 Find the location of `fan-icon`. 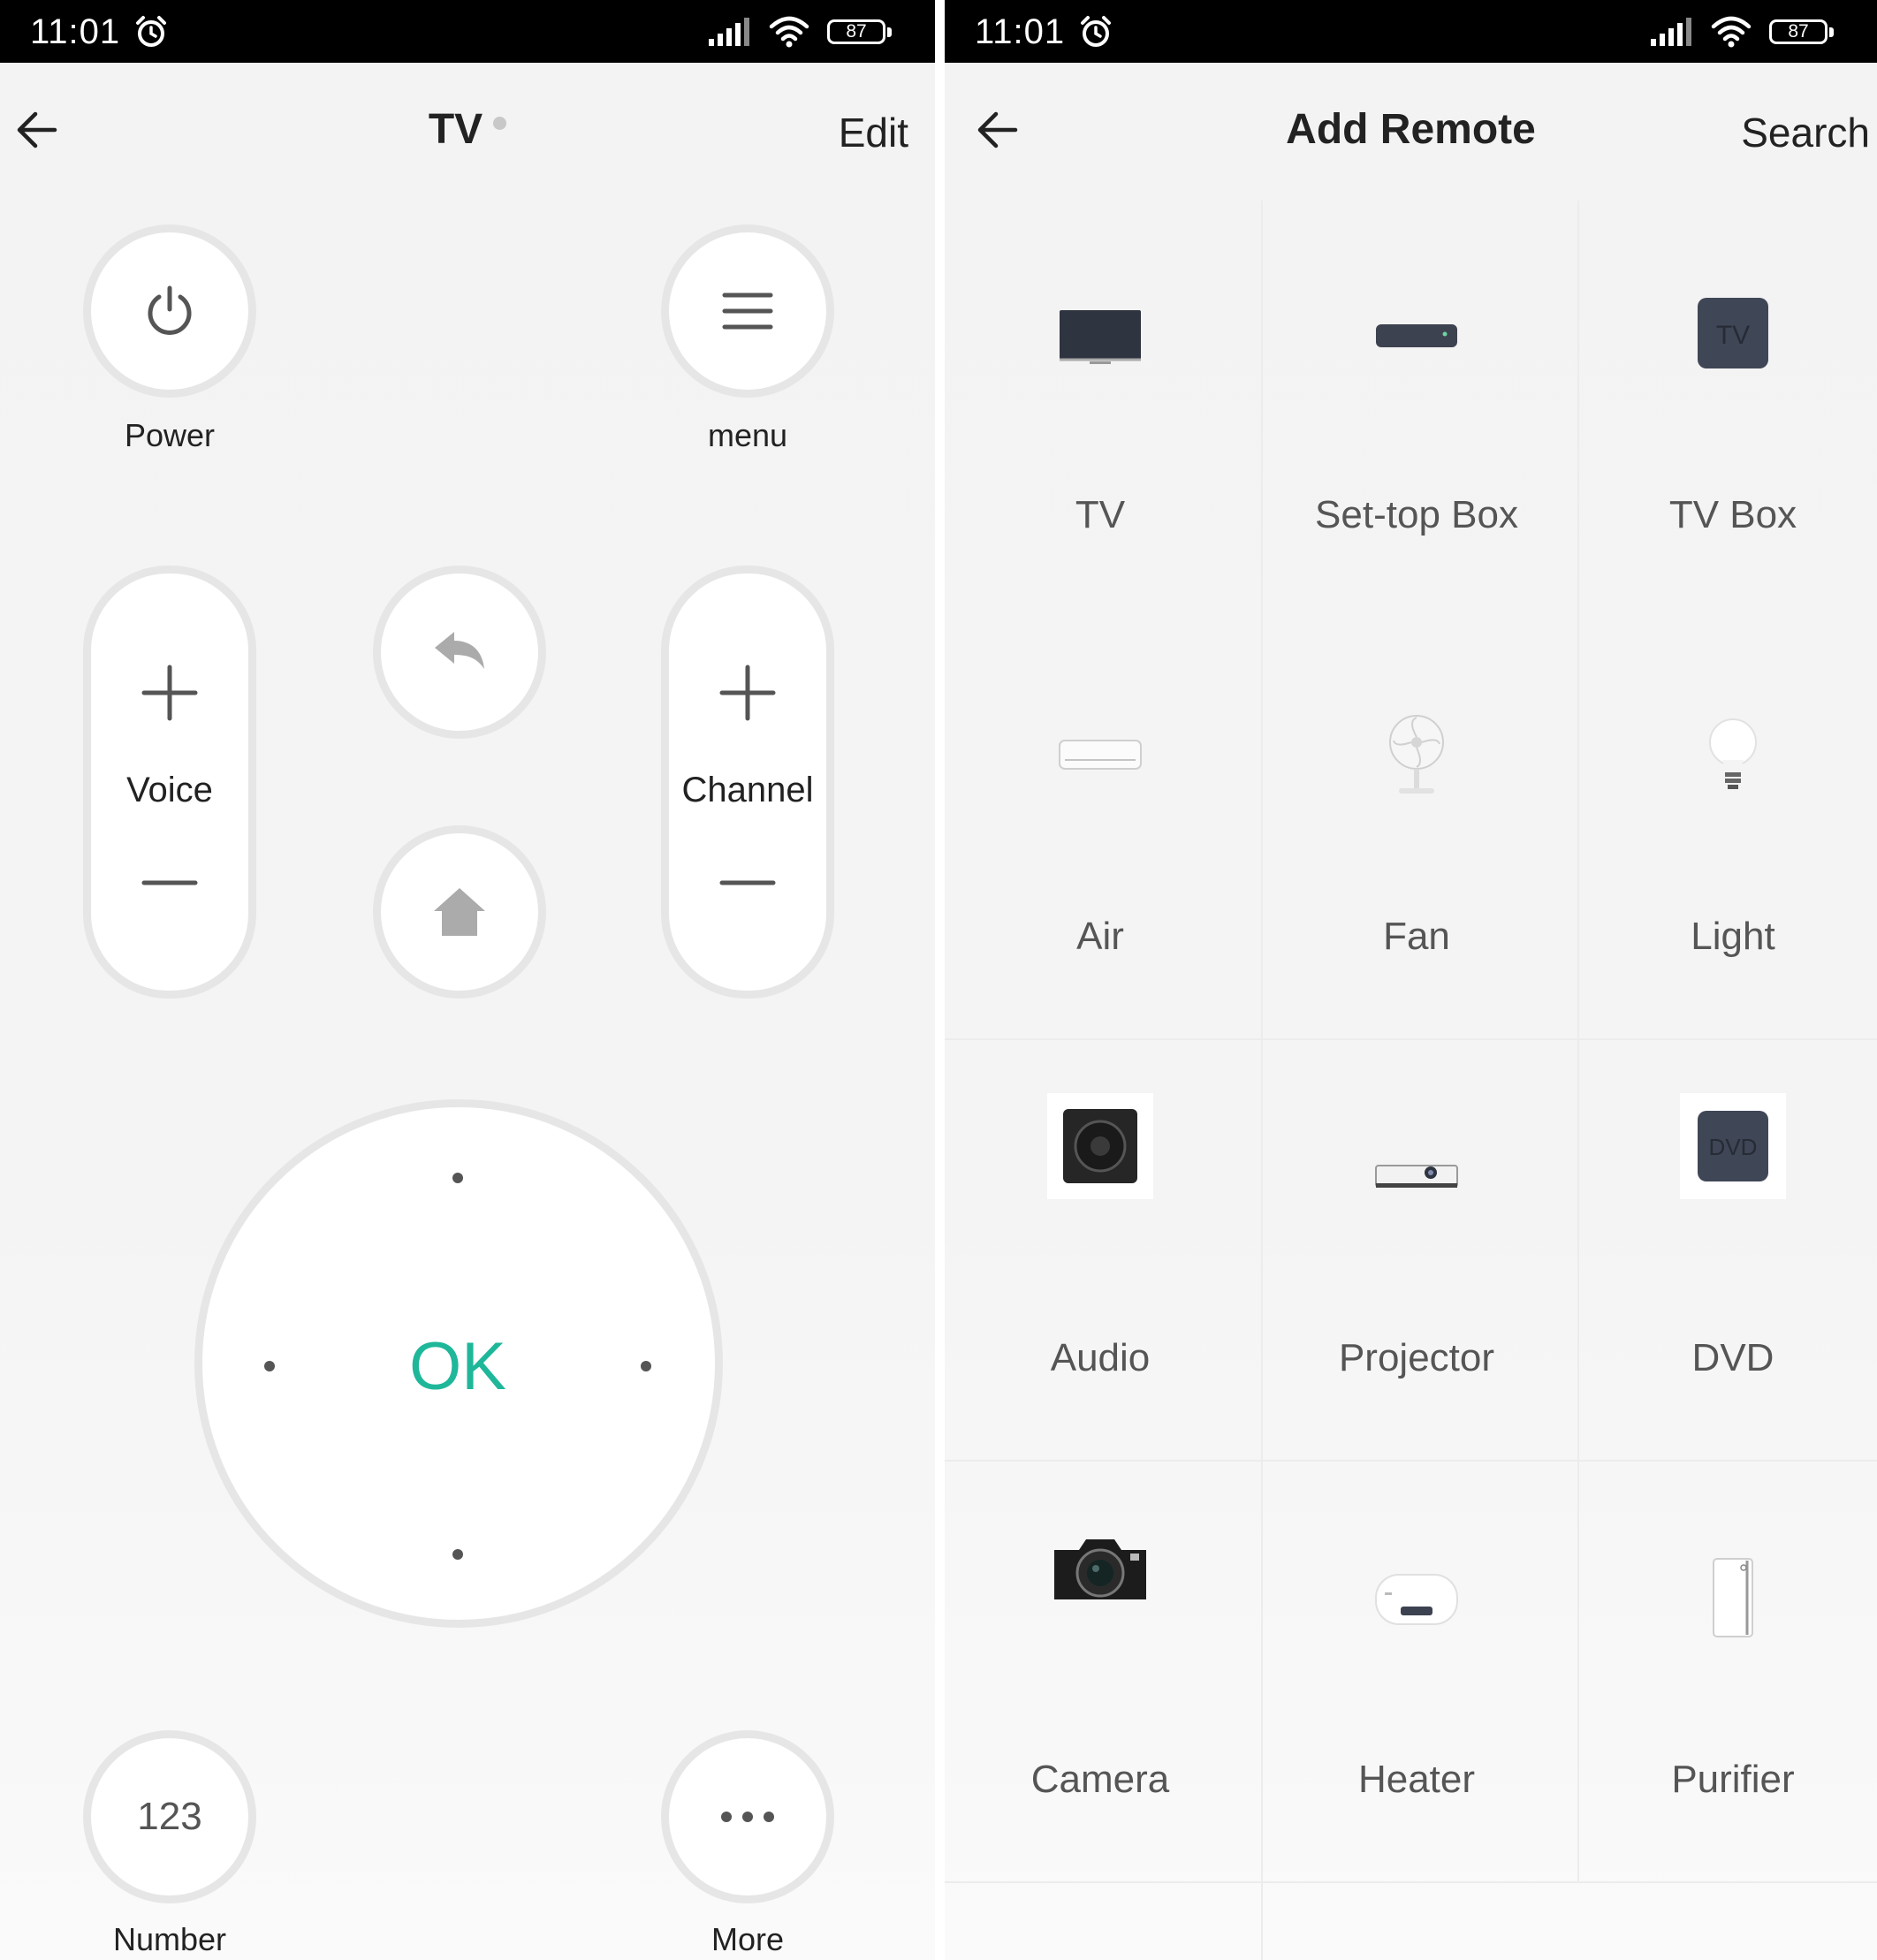

fan-icon is located at coordinates (1416, 754).